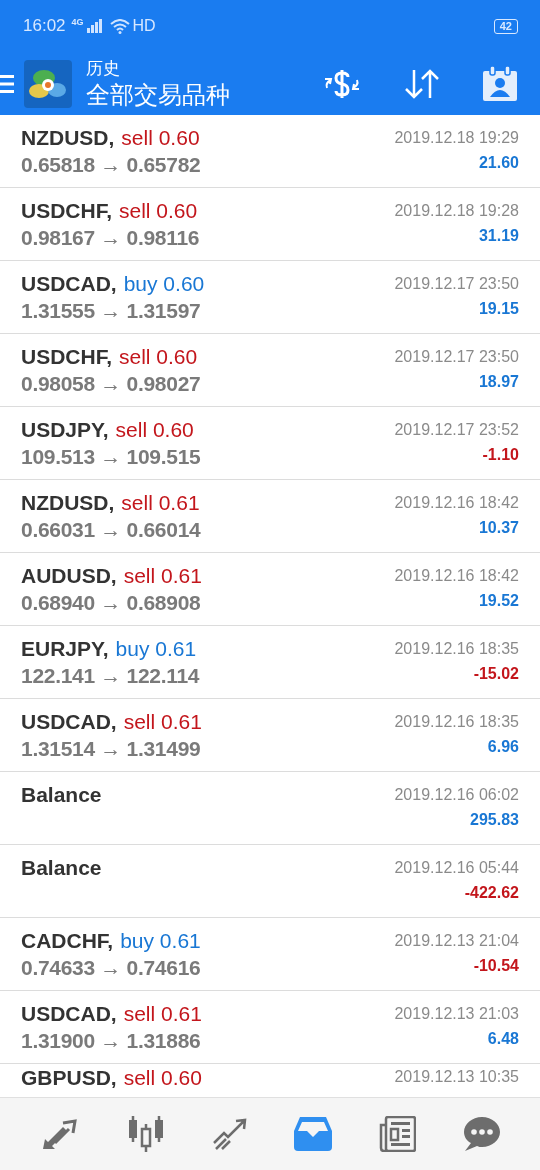  Describe the element at coordinates (498, 382) in the screenshot. I see `profit-value: 18.97` at that location.